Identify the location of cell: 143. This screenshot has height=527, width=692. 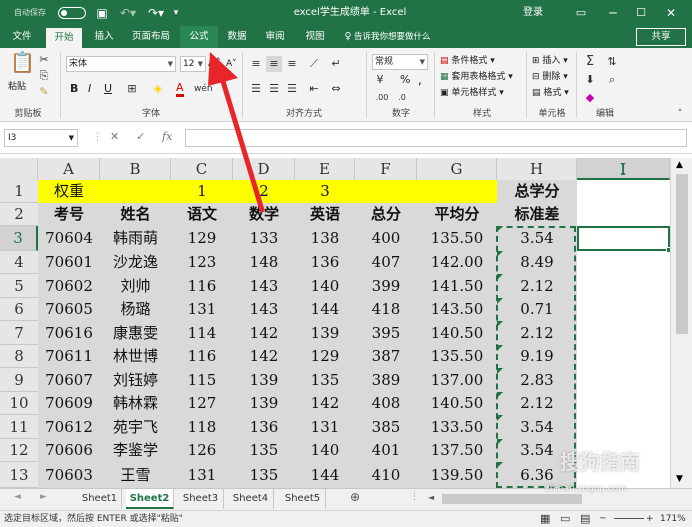
(264, 309).